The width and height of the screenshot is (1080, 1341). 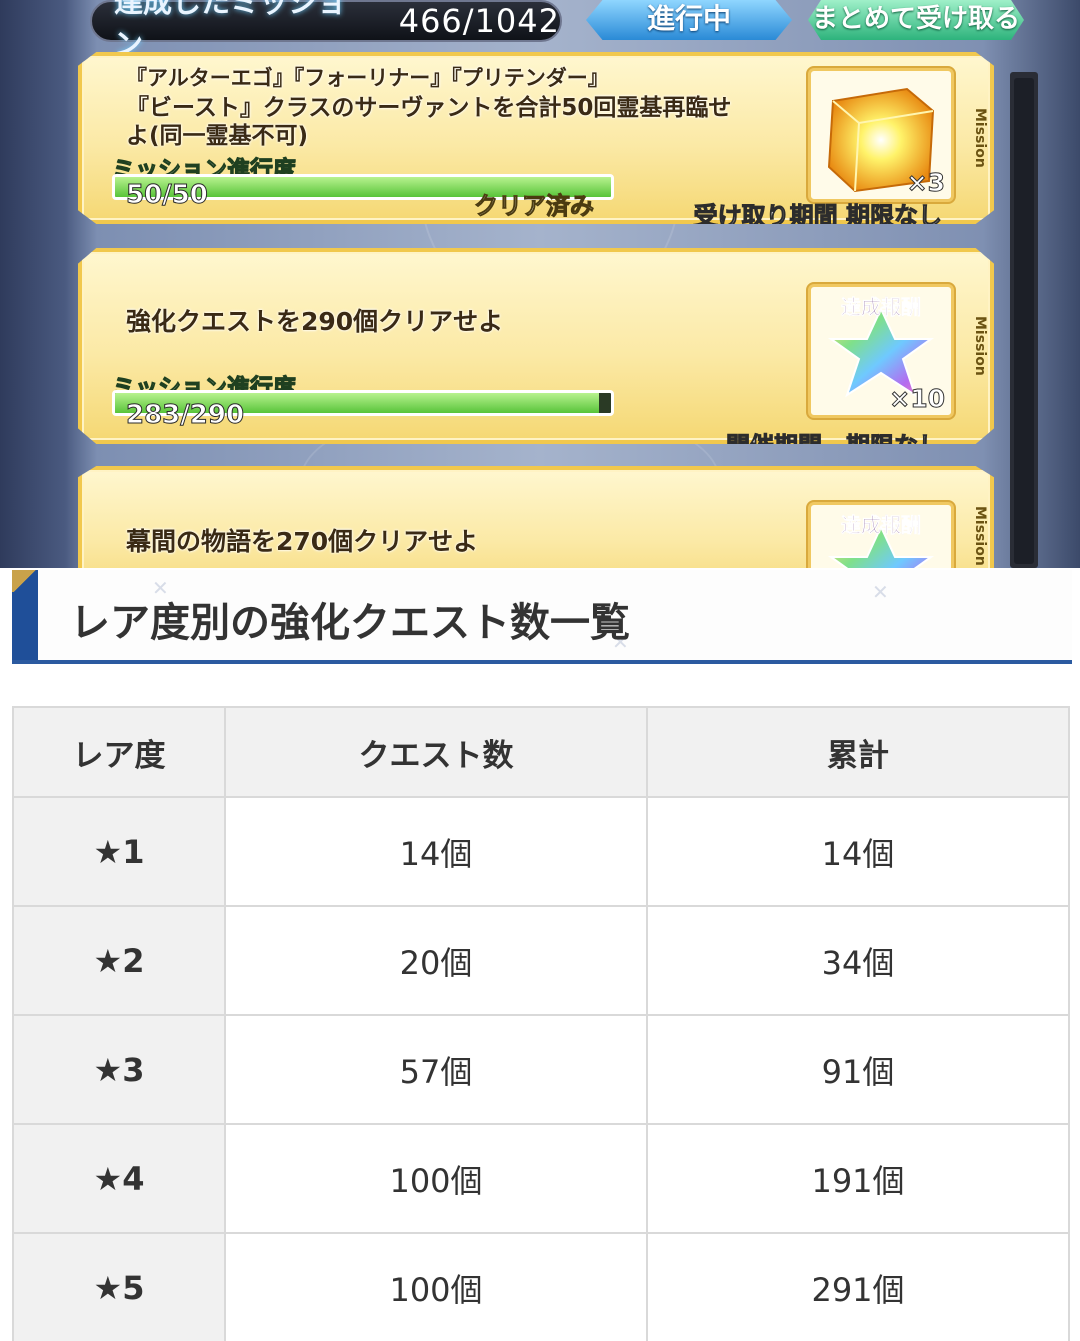 What do you see at coordinates (119, 1069) in the screenshot?
I see `rarity-cell: ★3` at bounding box center [119, 1069].